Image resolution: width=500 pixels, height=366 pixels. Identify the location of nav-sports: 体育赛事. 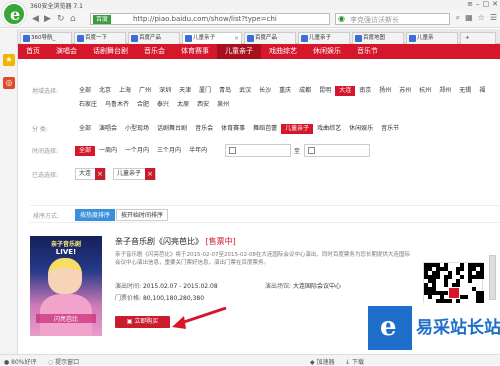
(195, 51).